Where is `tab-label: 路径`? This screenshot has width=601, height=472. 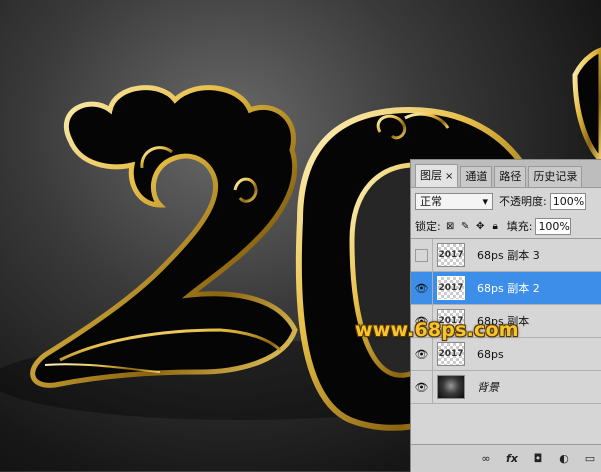 tab-label: 路径 is located at coordinates (510, 176).